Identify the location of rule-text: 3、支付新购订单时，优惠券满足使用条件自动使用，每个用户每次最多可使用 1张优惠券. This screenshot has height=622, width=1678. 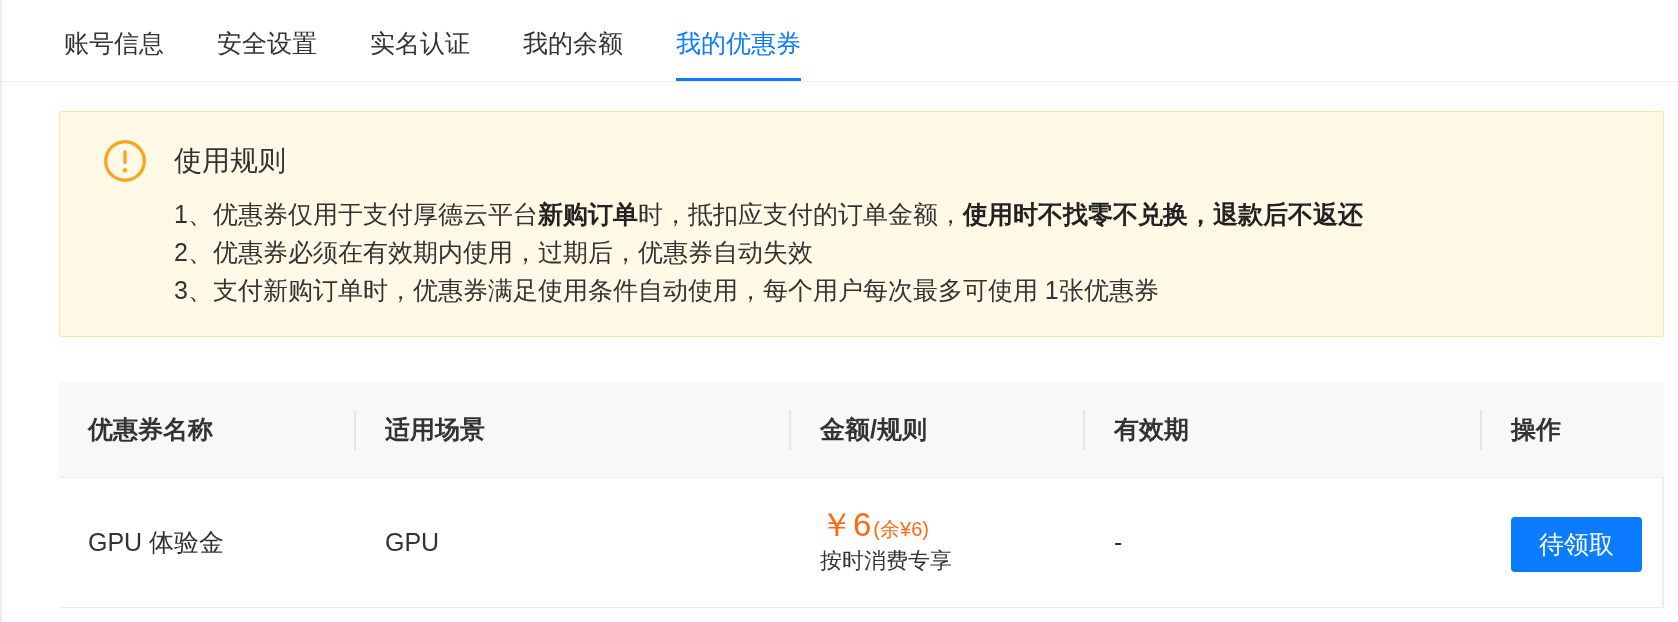
(667, 290).